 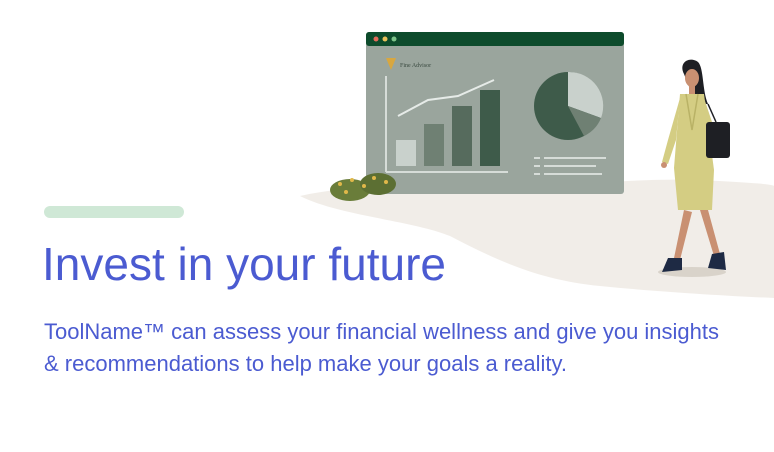 I want to click on browser-window-icon: Fine Advisor, so click(x=495, y=113).